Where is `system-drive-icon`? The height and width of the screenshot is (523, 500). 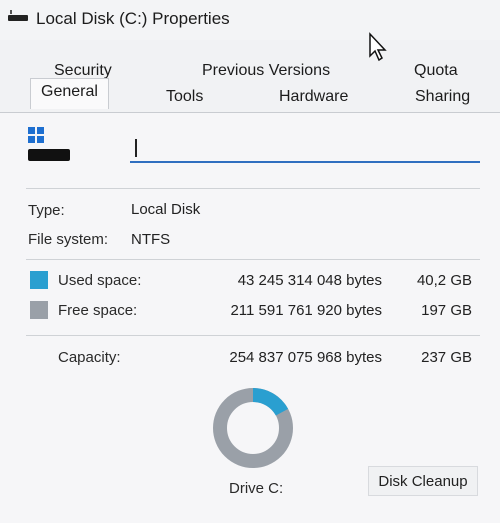 system-drive-icon is located at coordinates (50, 145).